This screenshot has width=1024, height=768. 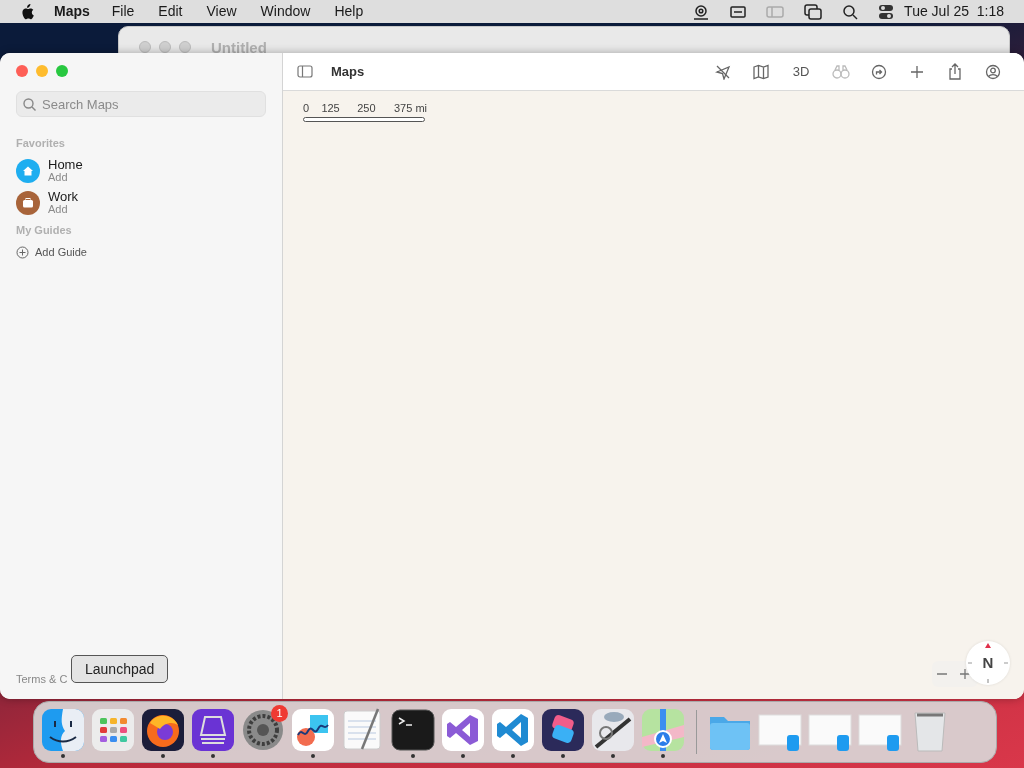 I want to click on fox-globe-icon, so click(x=163, y=729).